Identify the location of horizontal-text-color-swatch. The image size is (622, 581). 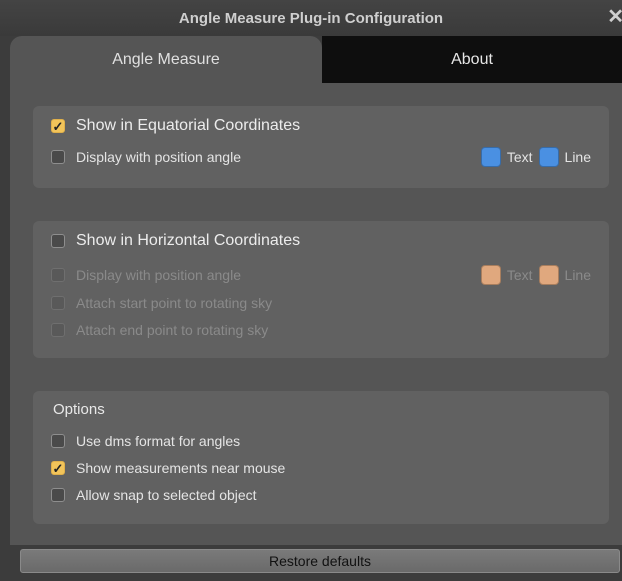
(490, 275).